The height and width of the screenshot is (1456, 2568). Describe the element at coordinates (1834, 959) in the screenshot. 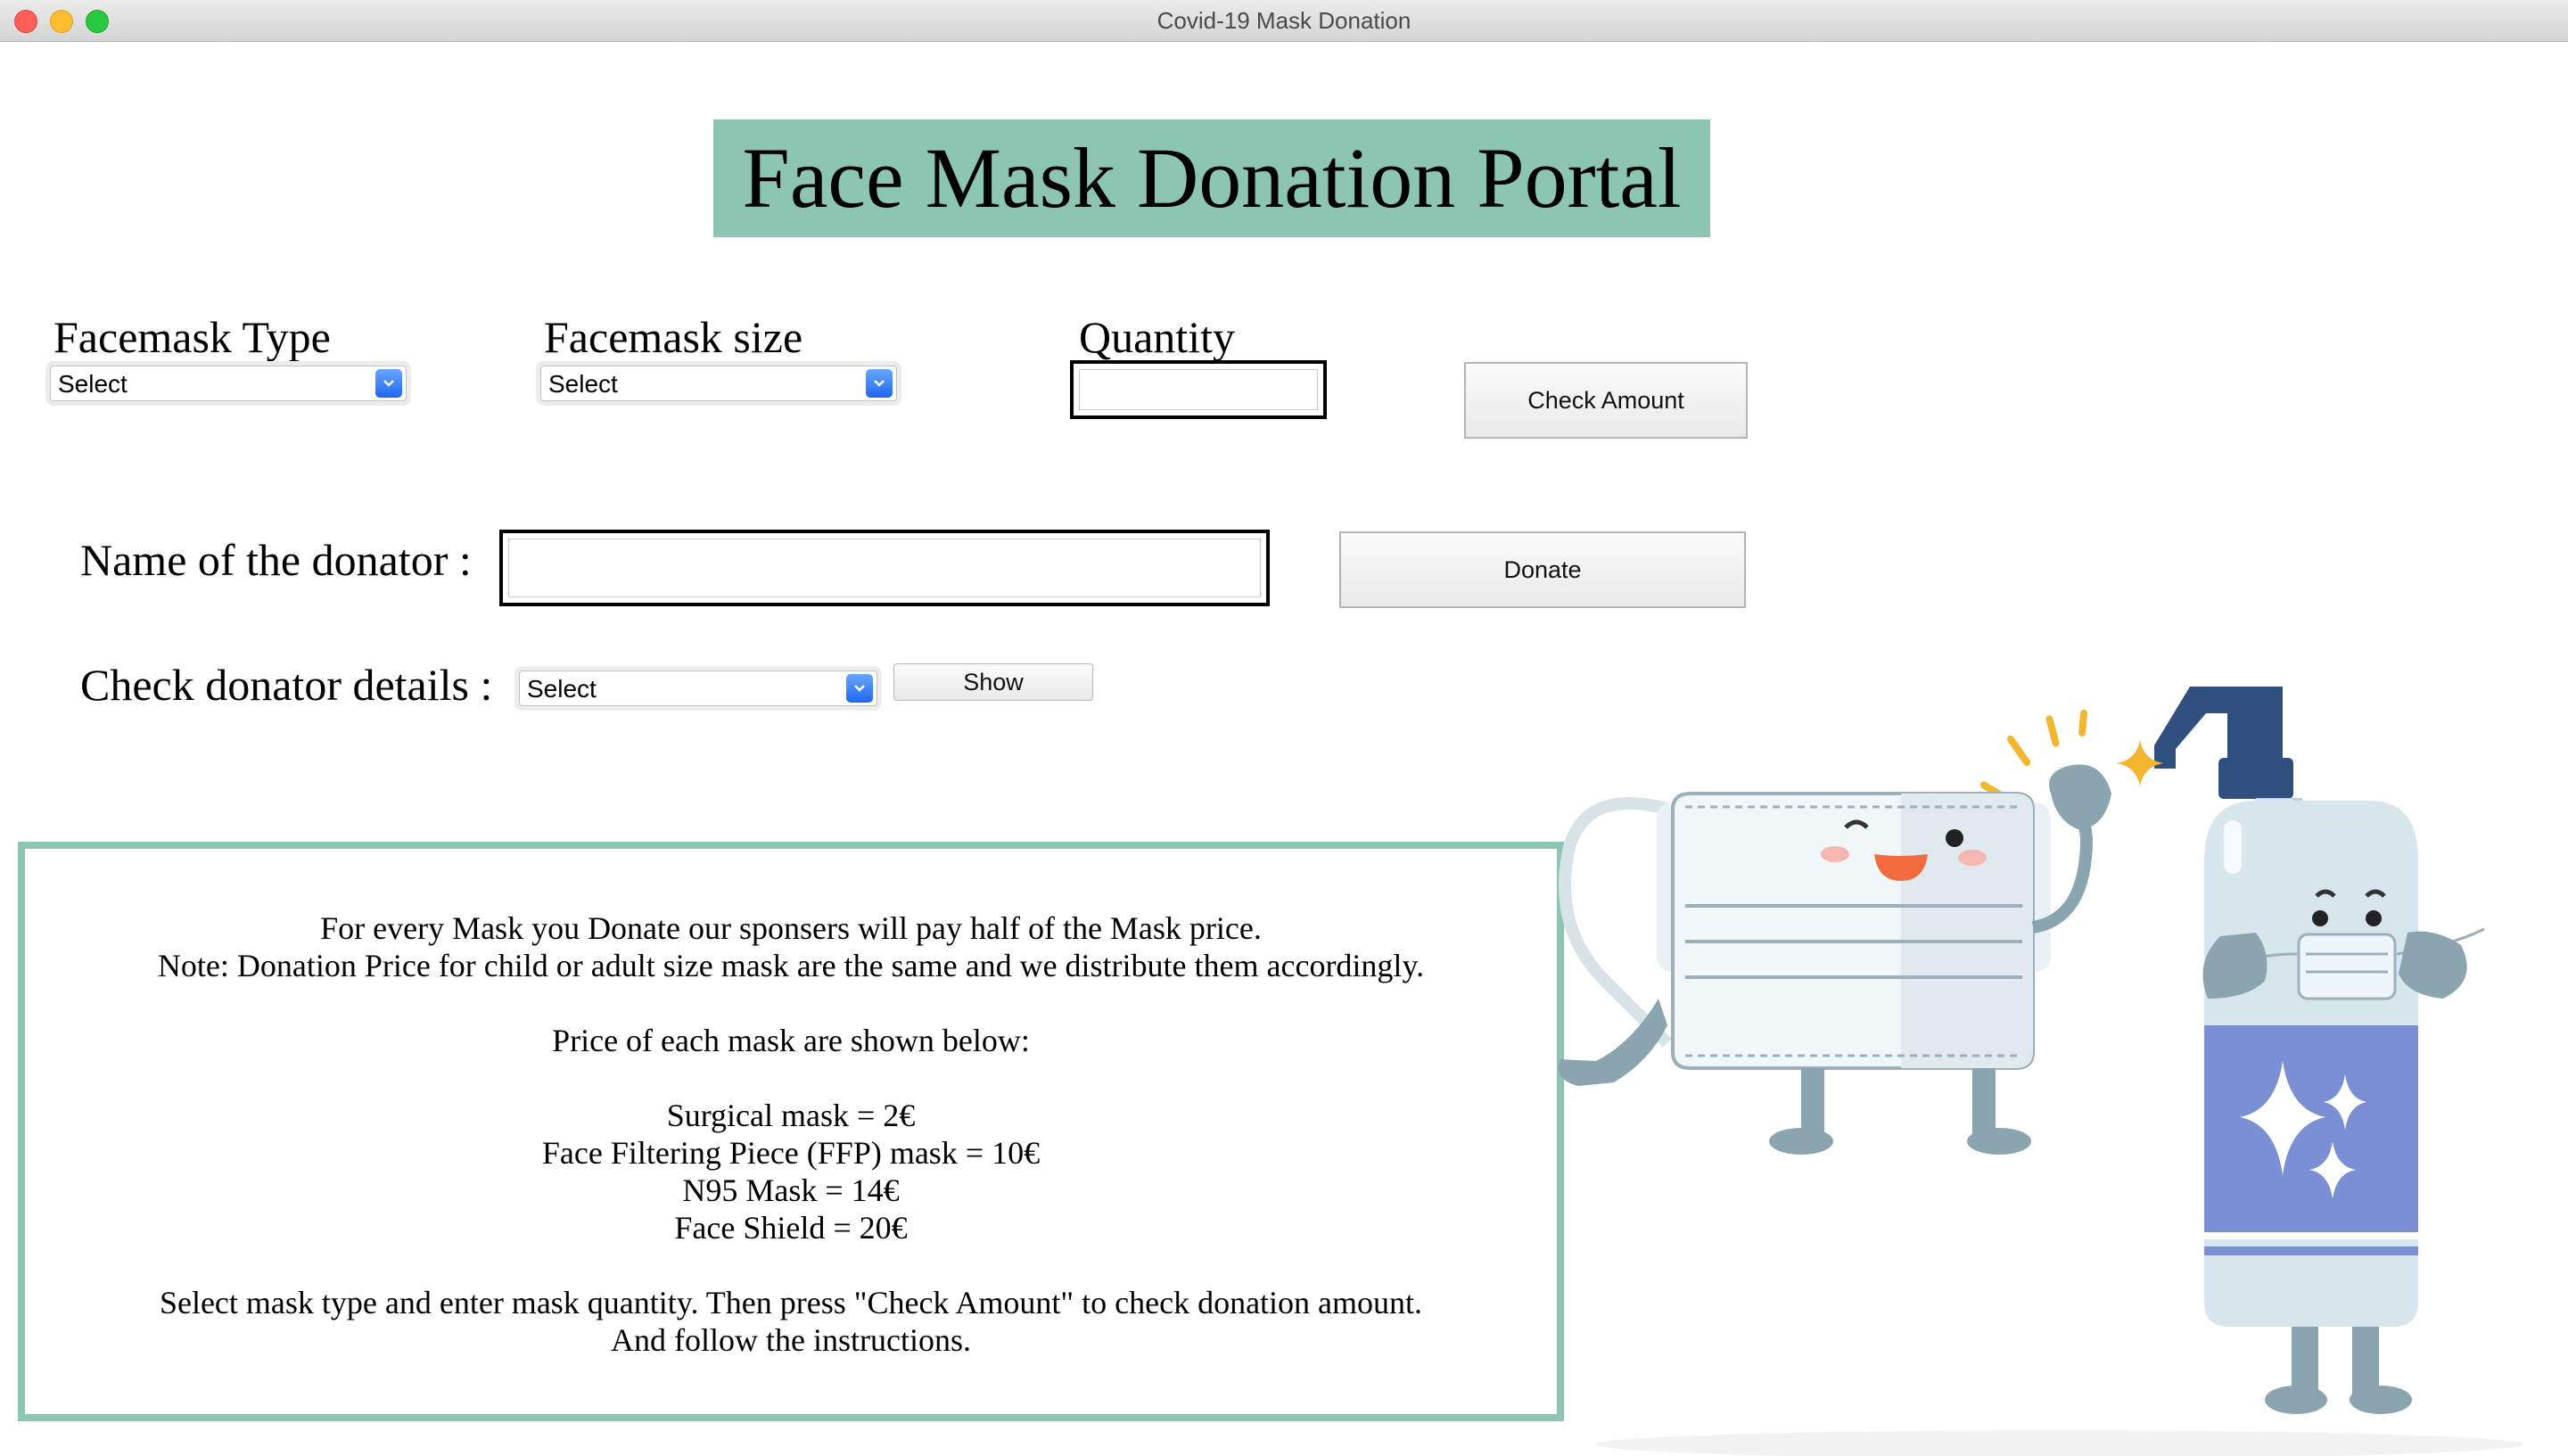

I see `mask-character-illustration` at that location.